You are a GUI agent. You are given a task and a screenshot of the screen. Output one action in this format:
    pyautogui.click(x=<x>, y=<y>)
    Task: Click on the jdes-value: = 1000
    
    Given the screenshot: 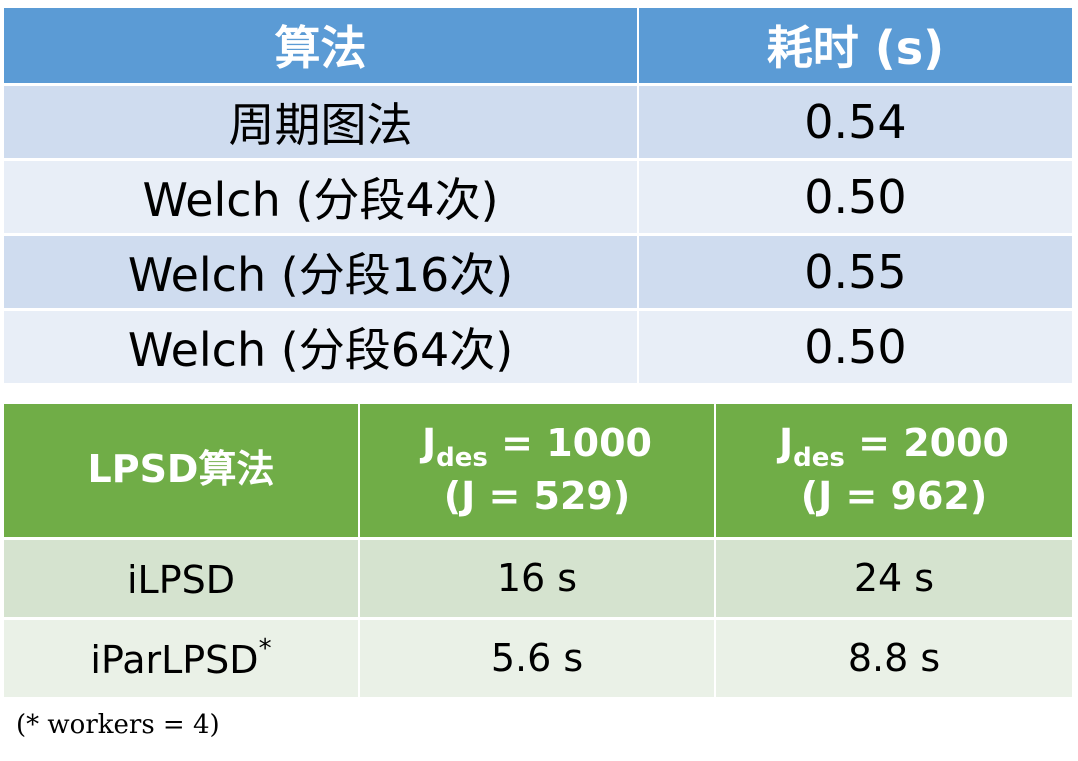 What is the action you would take?
    pyautogui.click(x=569, y=442)
    